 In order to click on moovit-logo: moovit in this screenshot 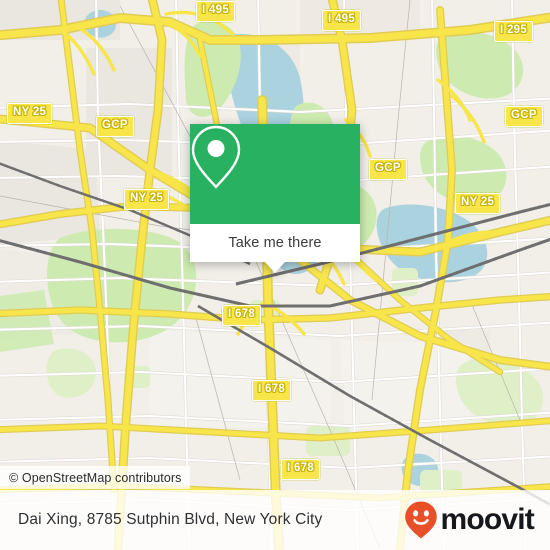, I will do `click(469, 520)`.